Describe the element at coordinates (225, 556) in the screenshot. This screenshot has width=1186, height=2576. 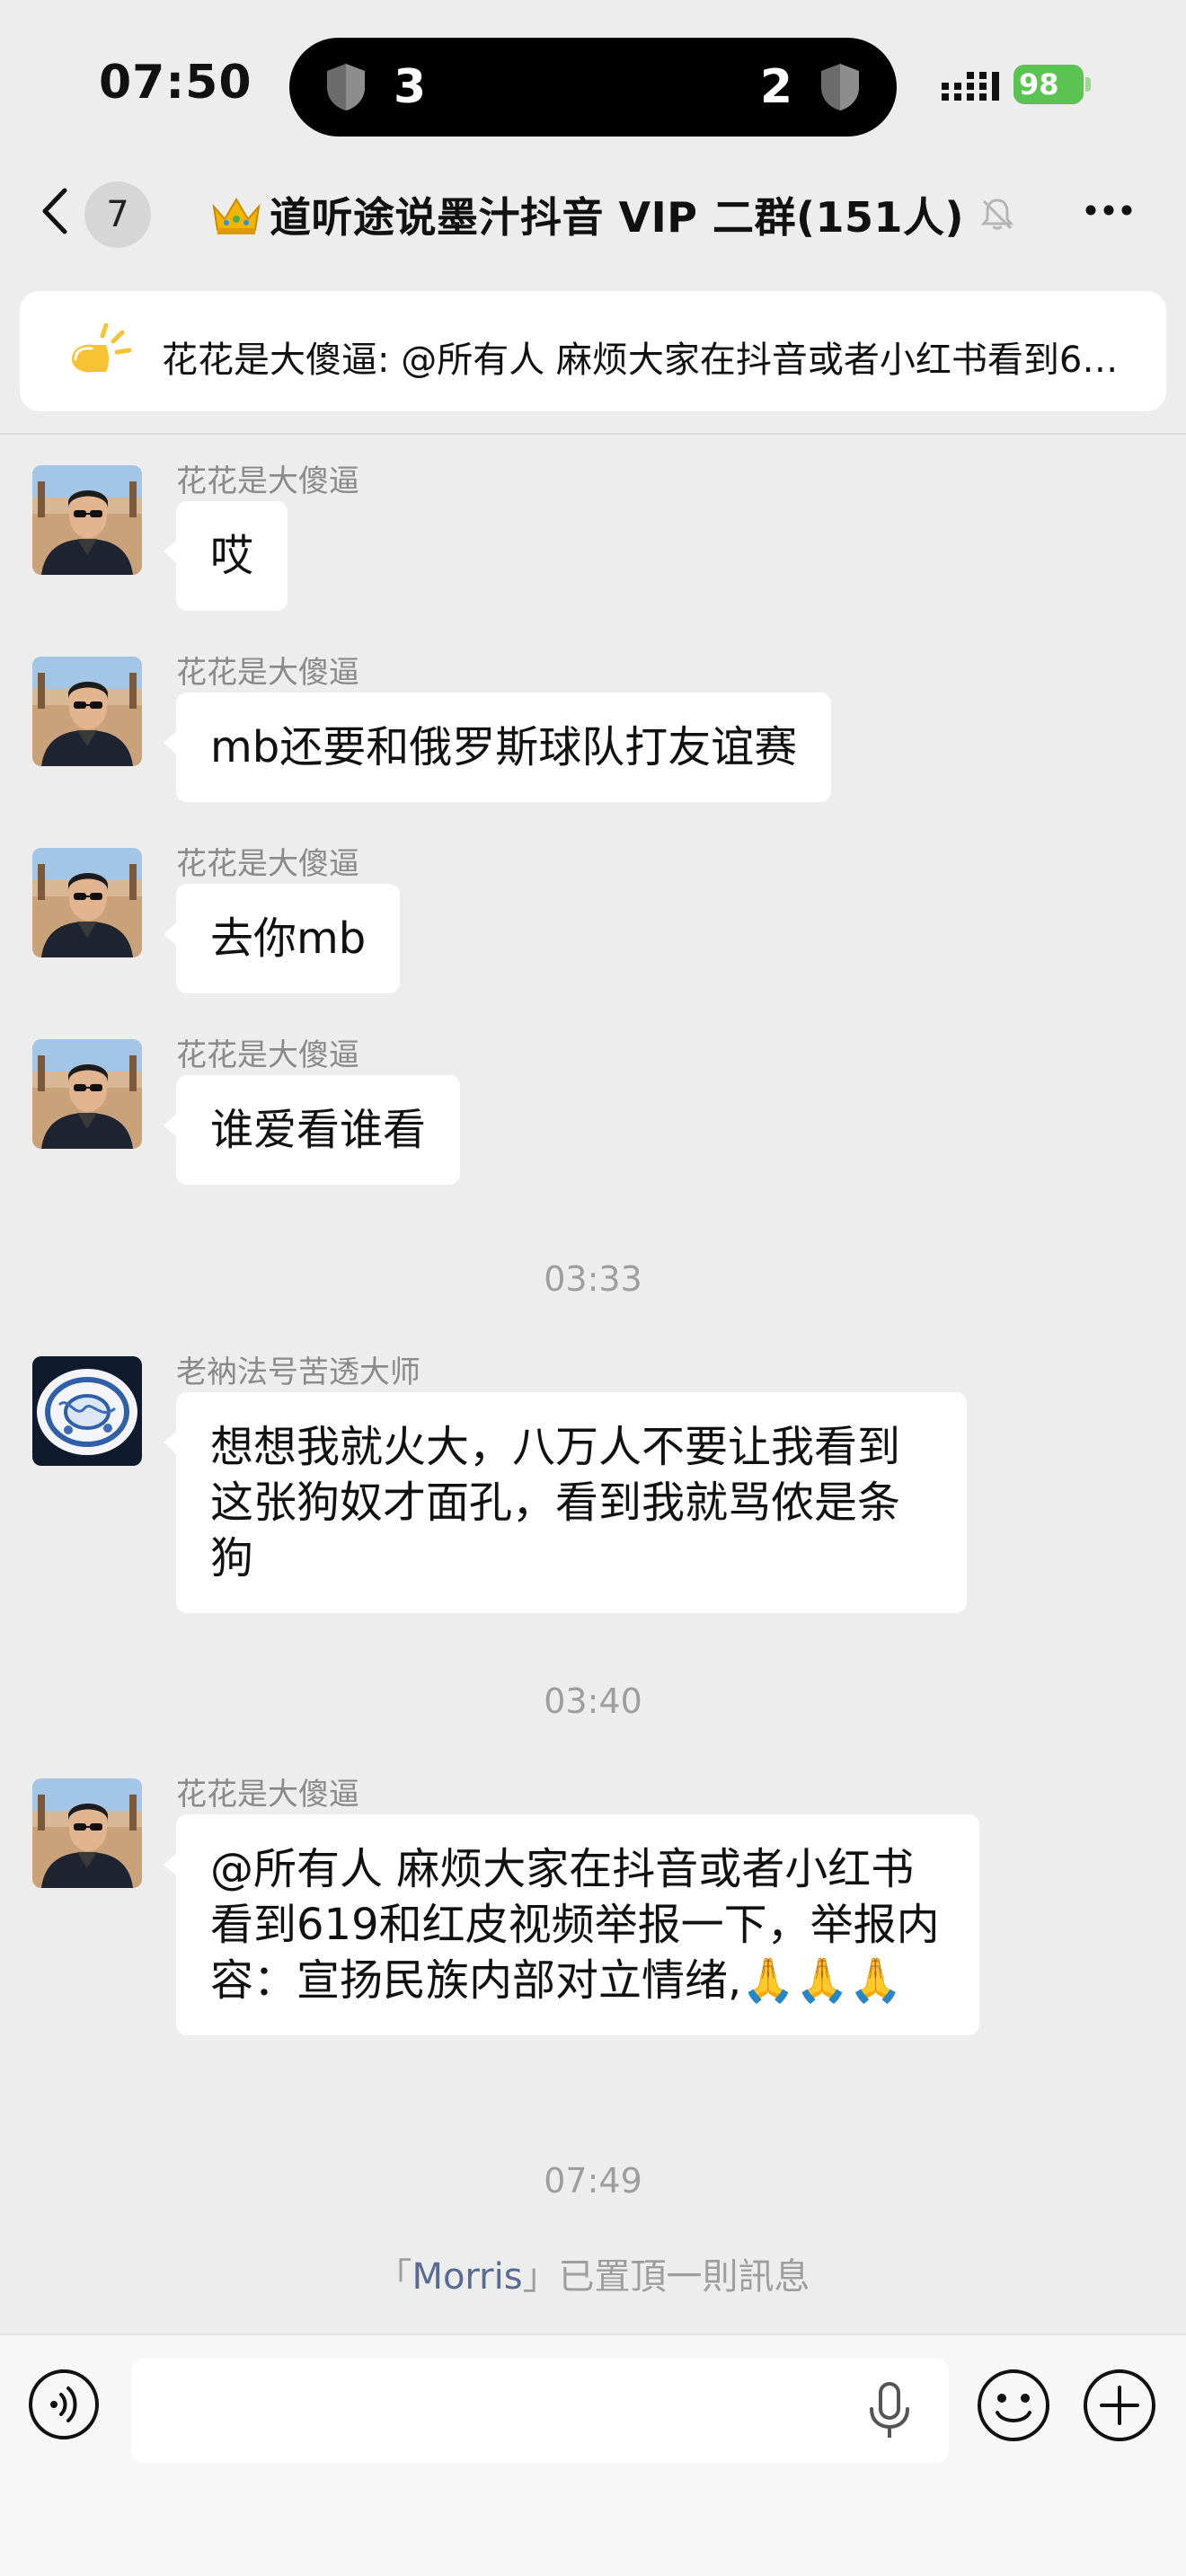
I see `message-bubble: 哎` at that location.